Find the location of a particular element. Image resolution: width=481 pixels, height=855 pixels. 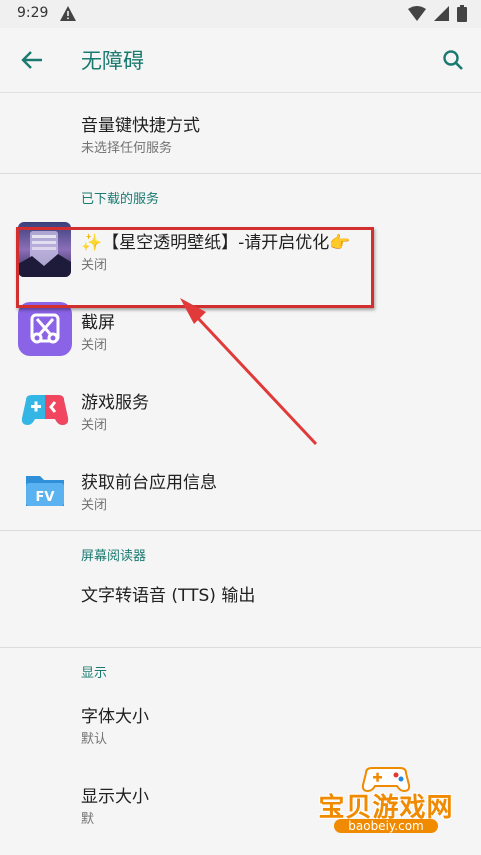

item-title: 音量键快捷方式 is located at coordinates (140, 126).